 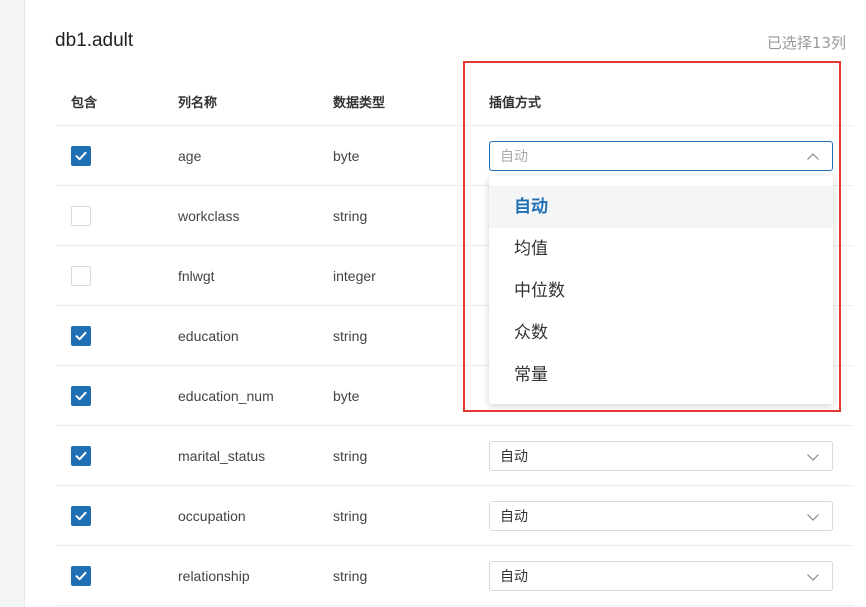 I want to click on dropdown-option: 均值, so click(x=661, y=249).